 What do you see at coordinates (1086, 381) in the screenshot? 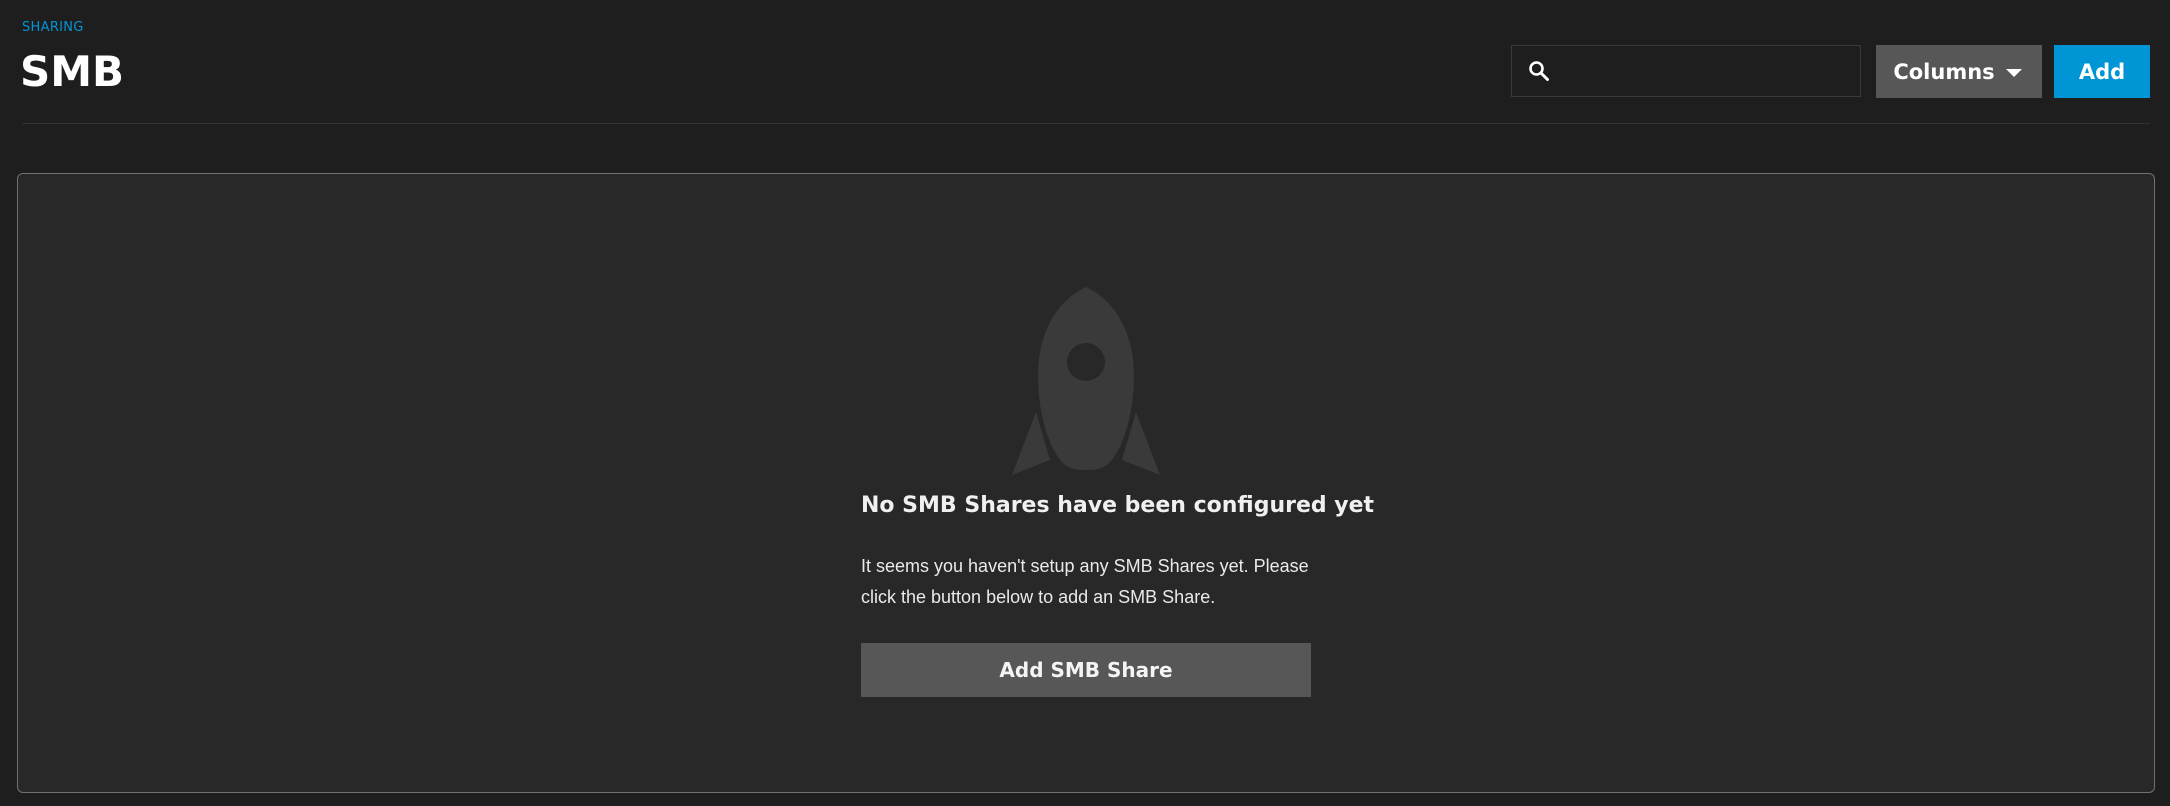
I see `rocket-icon` at bounding box center [1086, 381].